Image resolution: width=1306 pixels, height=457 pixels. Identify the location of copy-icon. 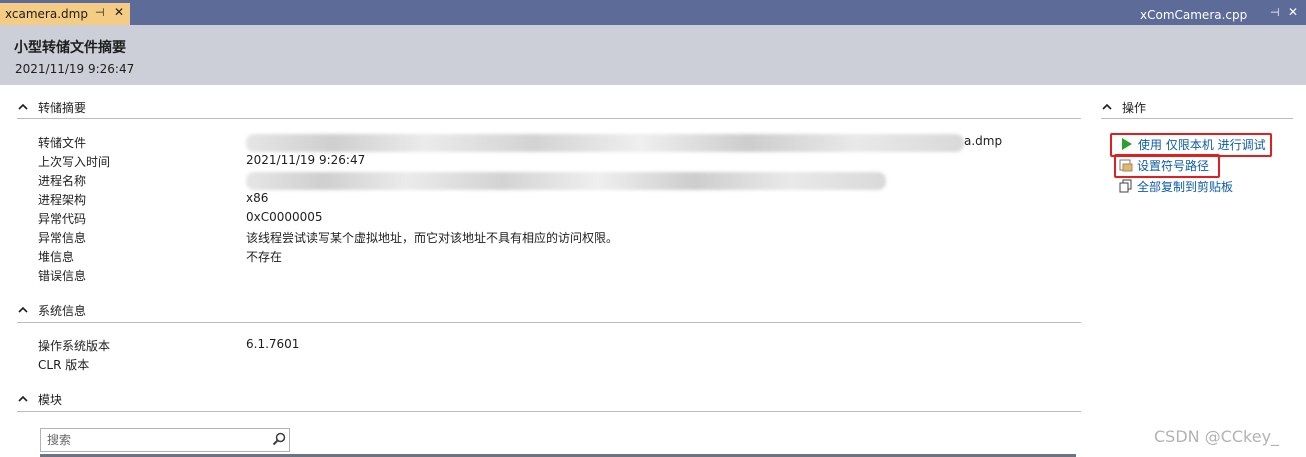
(1126, 186).